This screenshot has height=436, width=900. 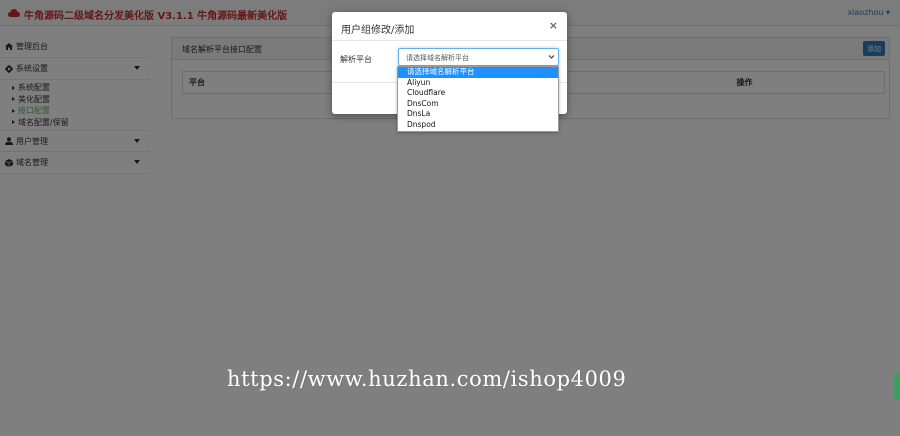 What do you see at coordinates (478, 104) in the screenshot?
I see `option-dnscom: DnsCom` at bounding box center [478, 104].